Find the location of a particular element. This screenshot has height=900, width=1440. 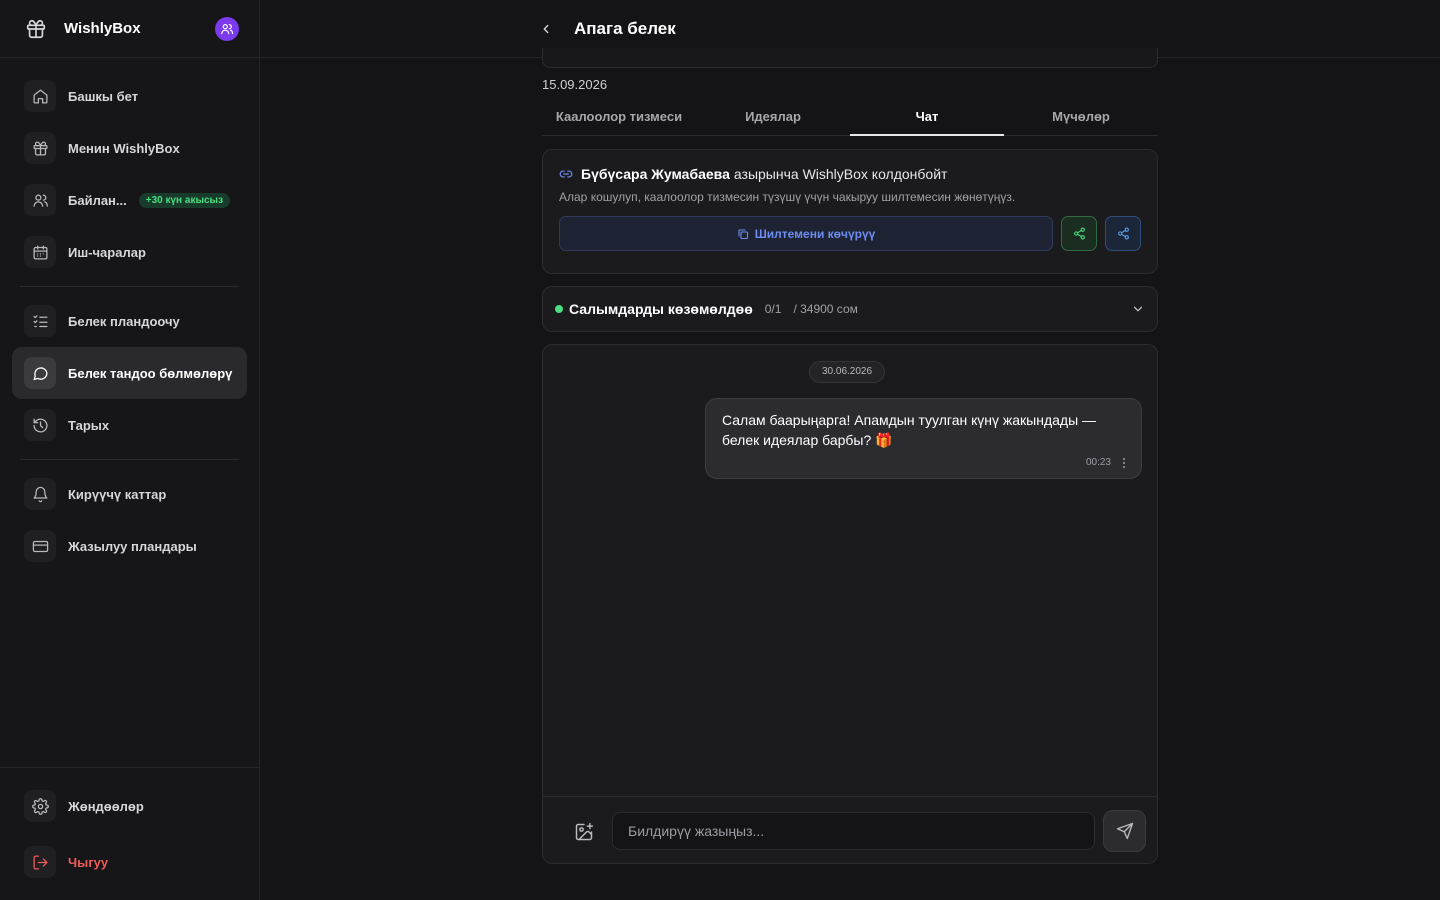

sidebar-item-label: Менин WishlyBox is located at coordinates (124, 148).